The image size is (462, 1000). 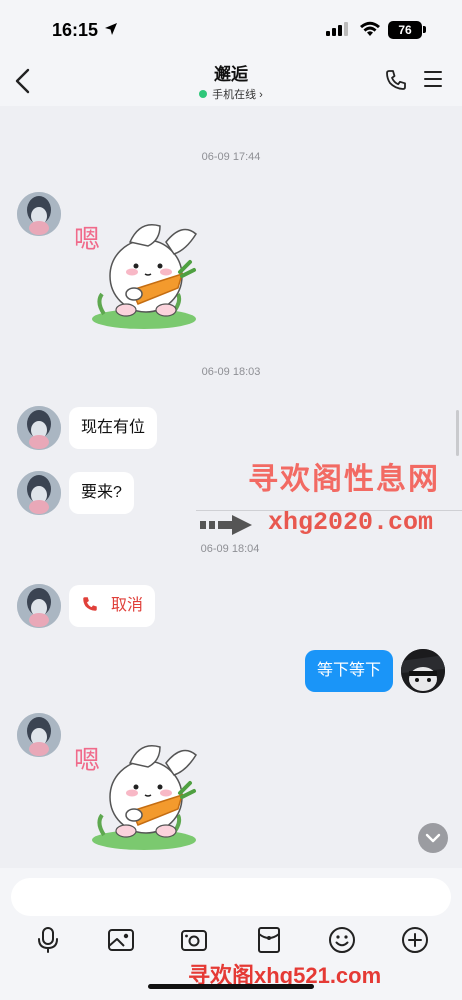 What do you see at coordinates (231, 986) in the screenshot?
I see `home-indicator` at bounding box center [231, 986].